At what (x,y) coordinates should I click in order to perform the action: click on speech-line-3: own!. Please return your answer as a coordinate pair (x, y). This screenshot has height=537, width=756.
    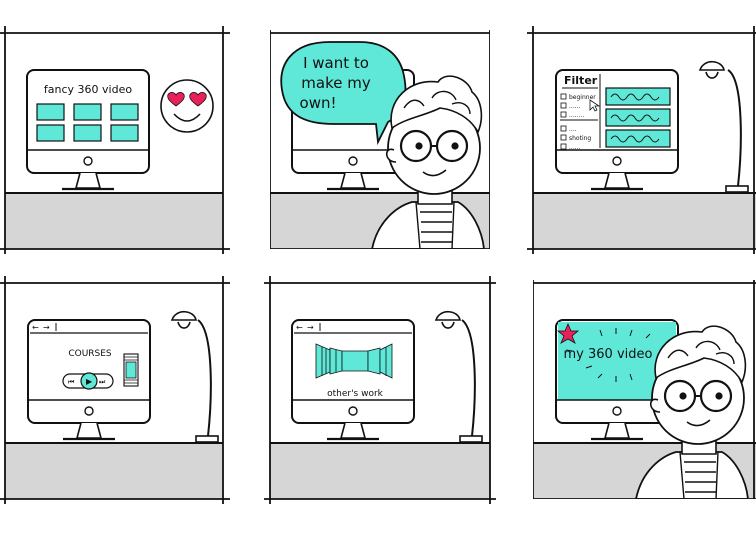
    Looking at the image, I should click on (318, 103).